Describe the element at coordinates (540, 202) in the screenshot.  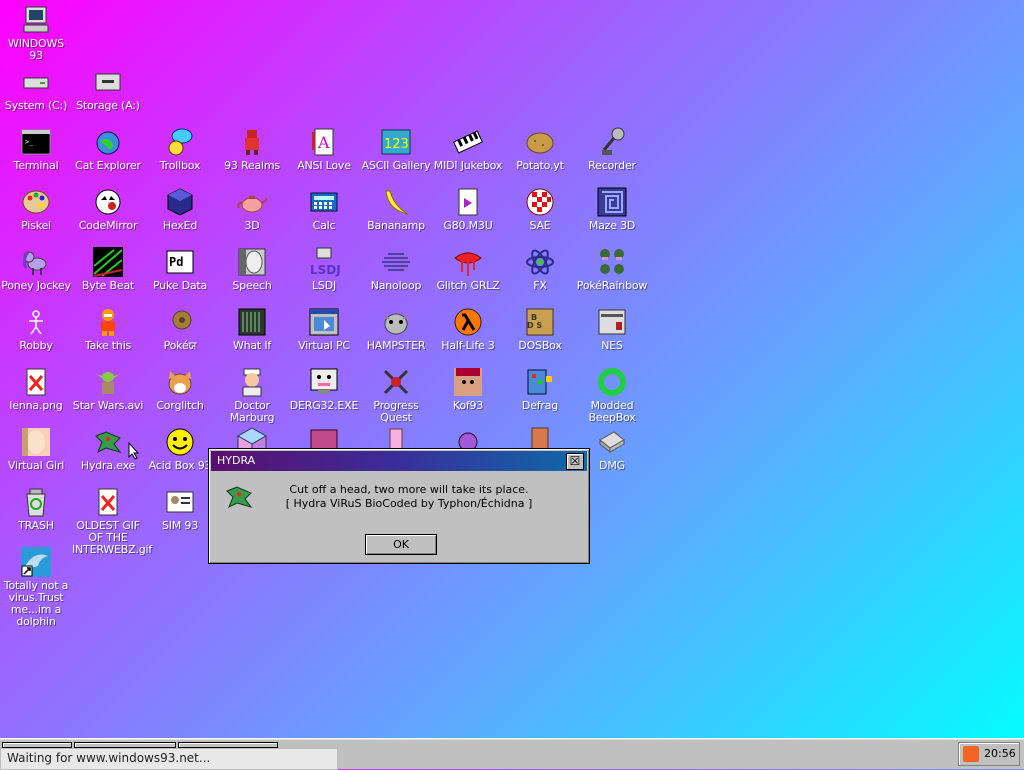
I see `amiga-ball-icon` at that location.